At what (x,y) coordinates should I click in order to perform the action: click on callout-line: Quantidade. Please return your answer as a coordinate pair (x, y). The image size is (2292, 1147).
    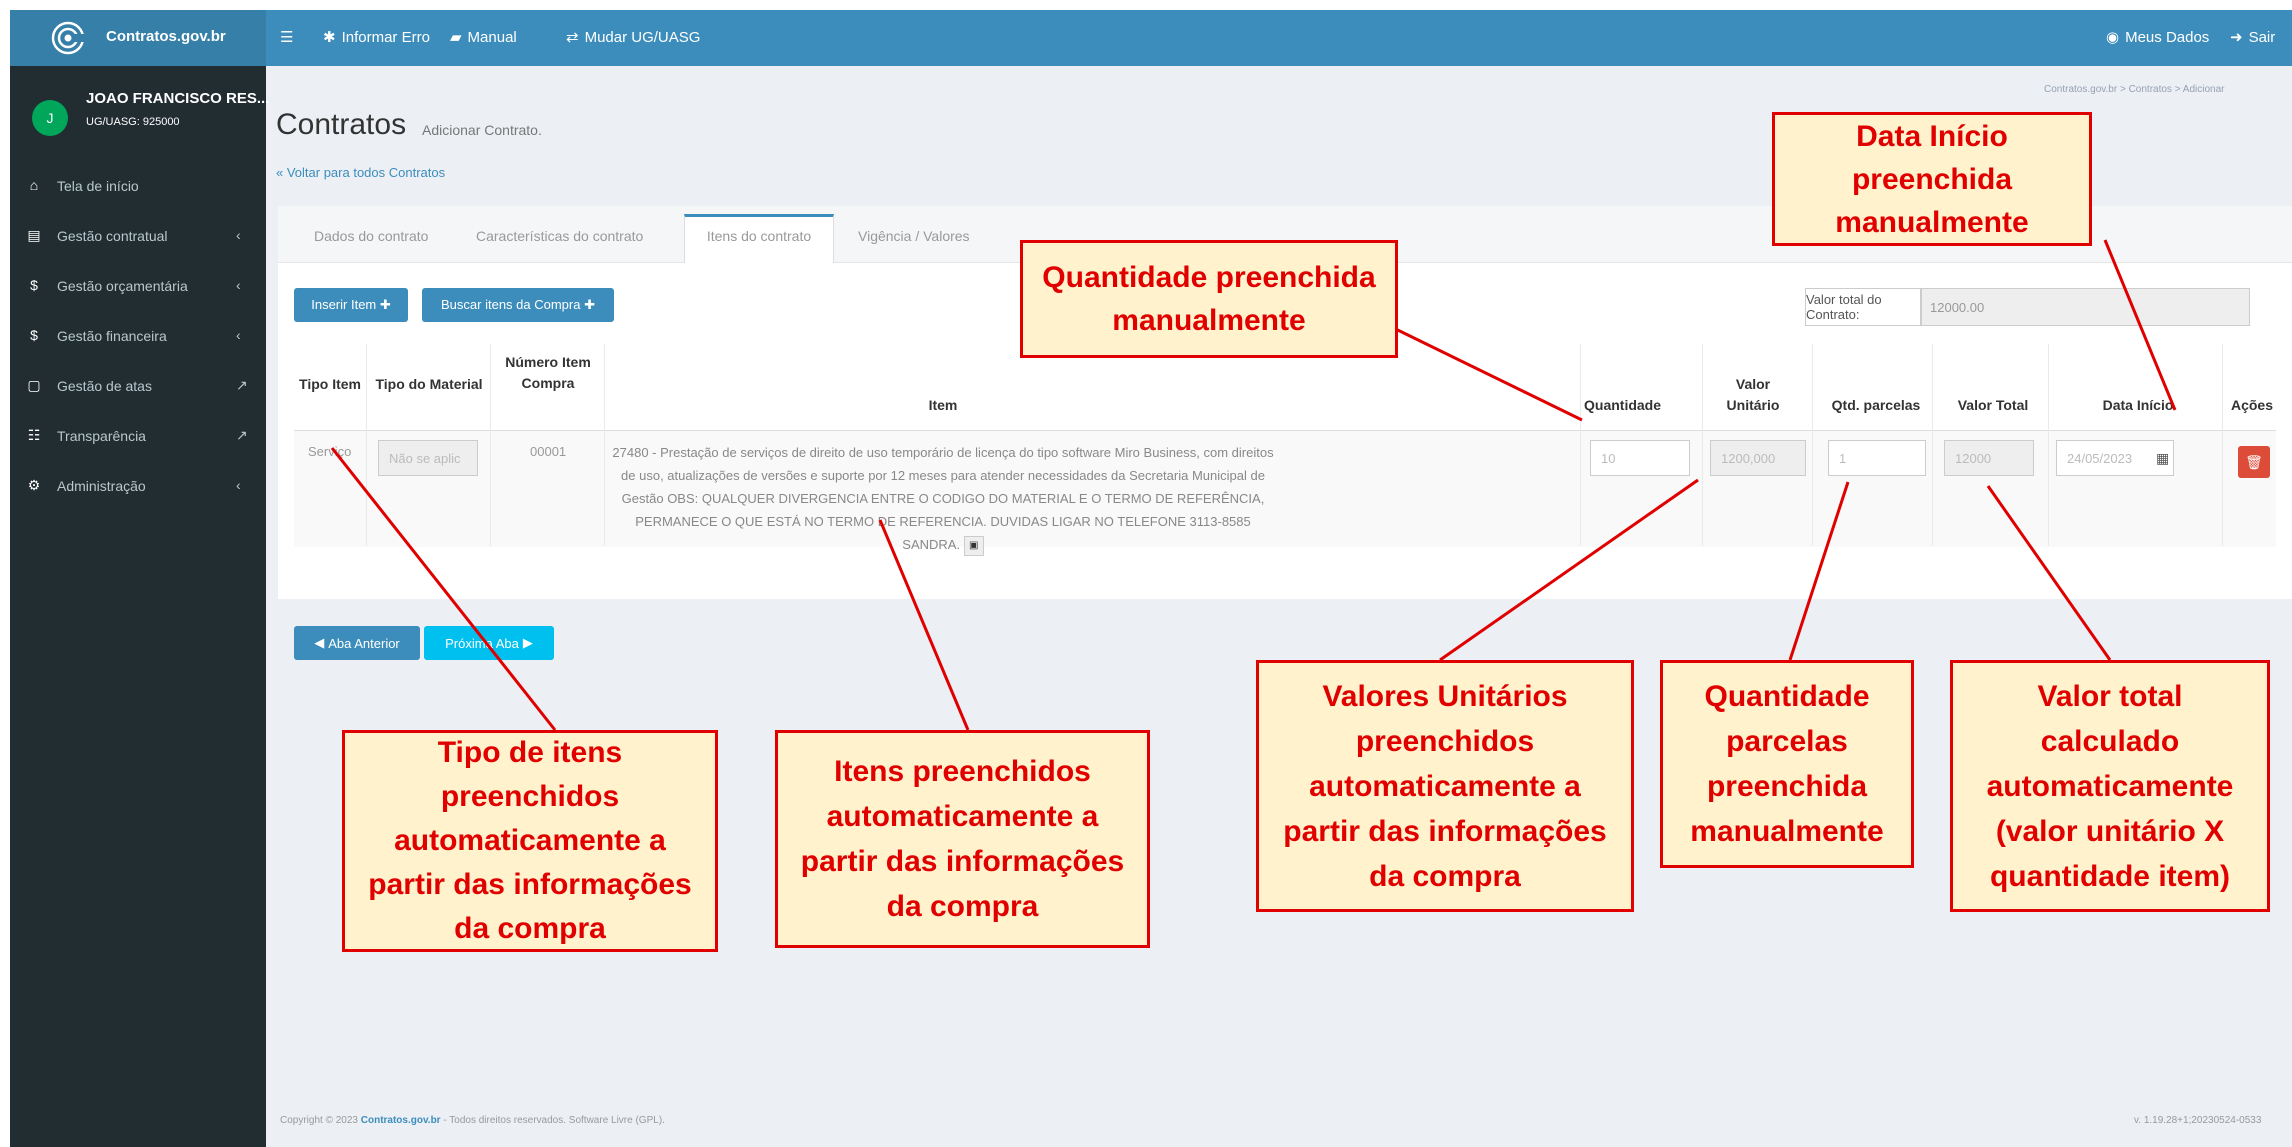
    Looking at the image, I should click on (1787, 696).